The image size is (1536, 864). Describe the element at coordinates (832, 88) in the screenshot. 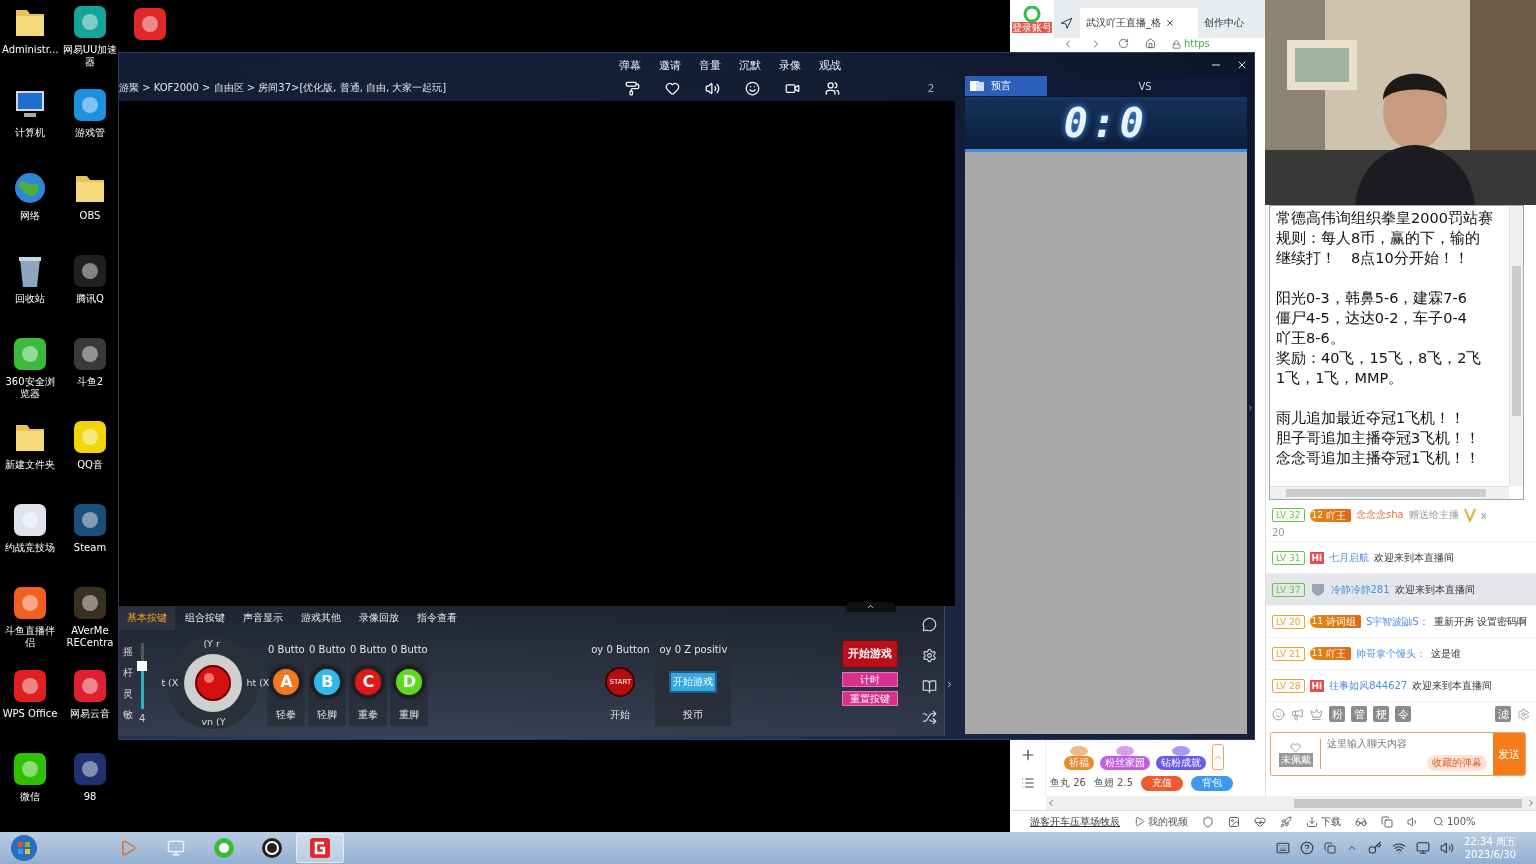

I see `users-icon` at that location.